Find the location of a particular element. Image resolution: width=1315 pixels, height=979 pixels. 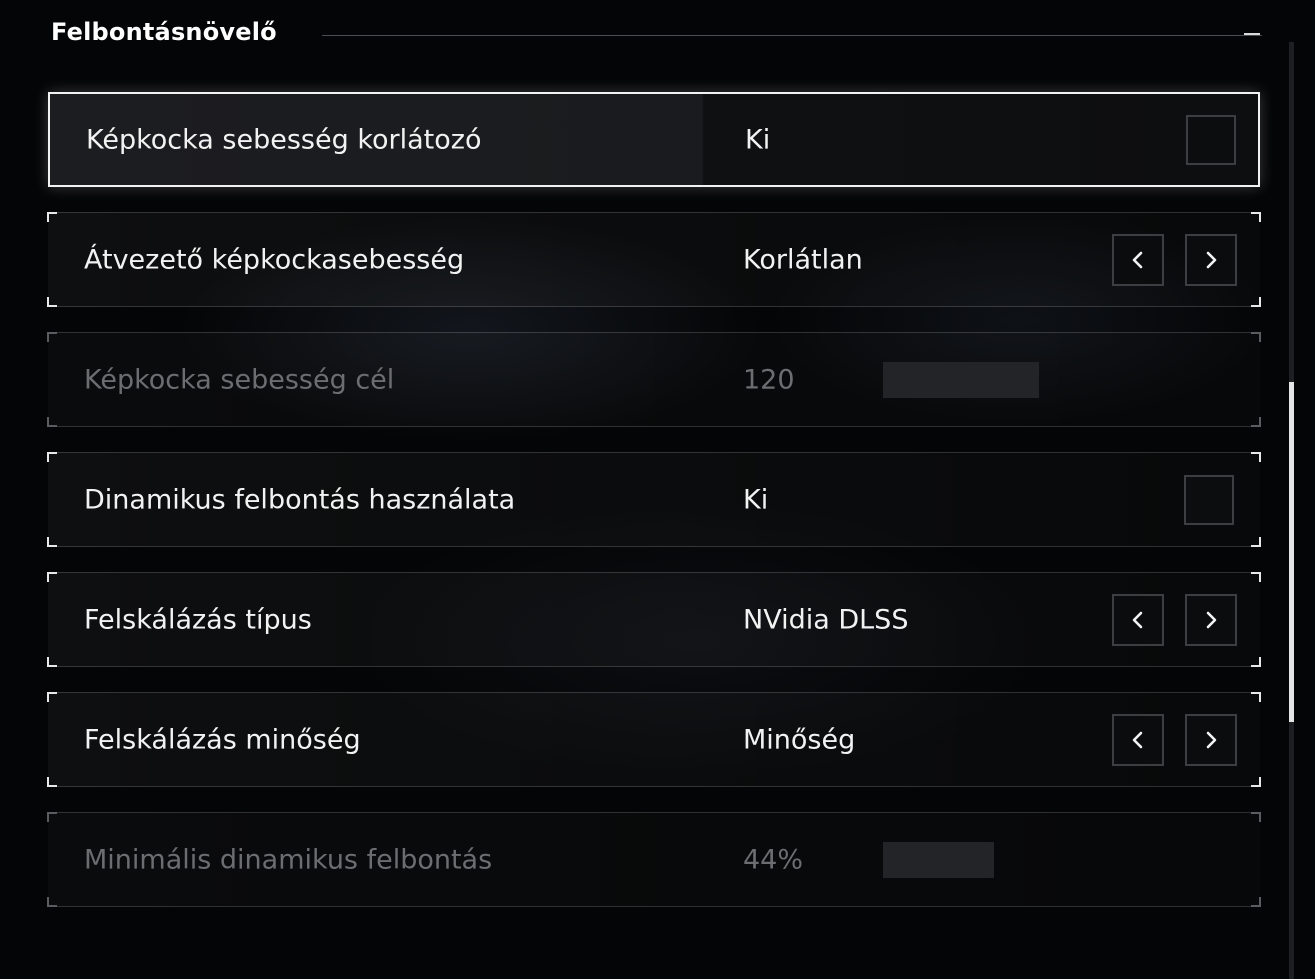

setting-label: Átvezető képkockasebesség is located at coordinates (274, 259).